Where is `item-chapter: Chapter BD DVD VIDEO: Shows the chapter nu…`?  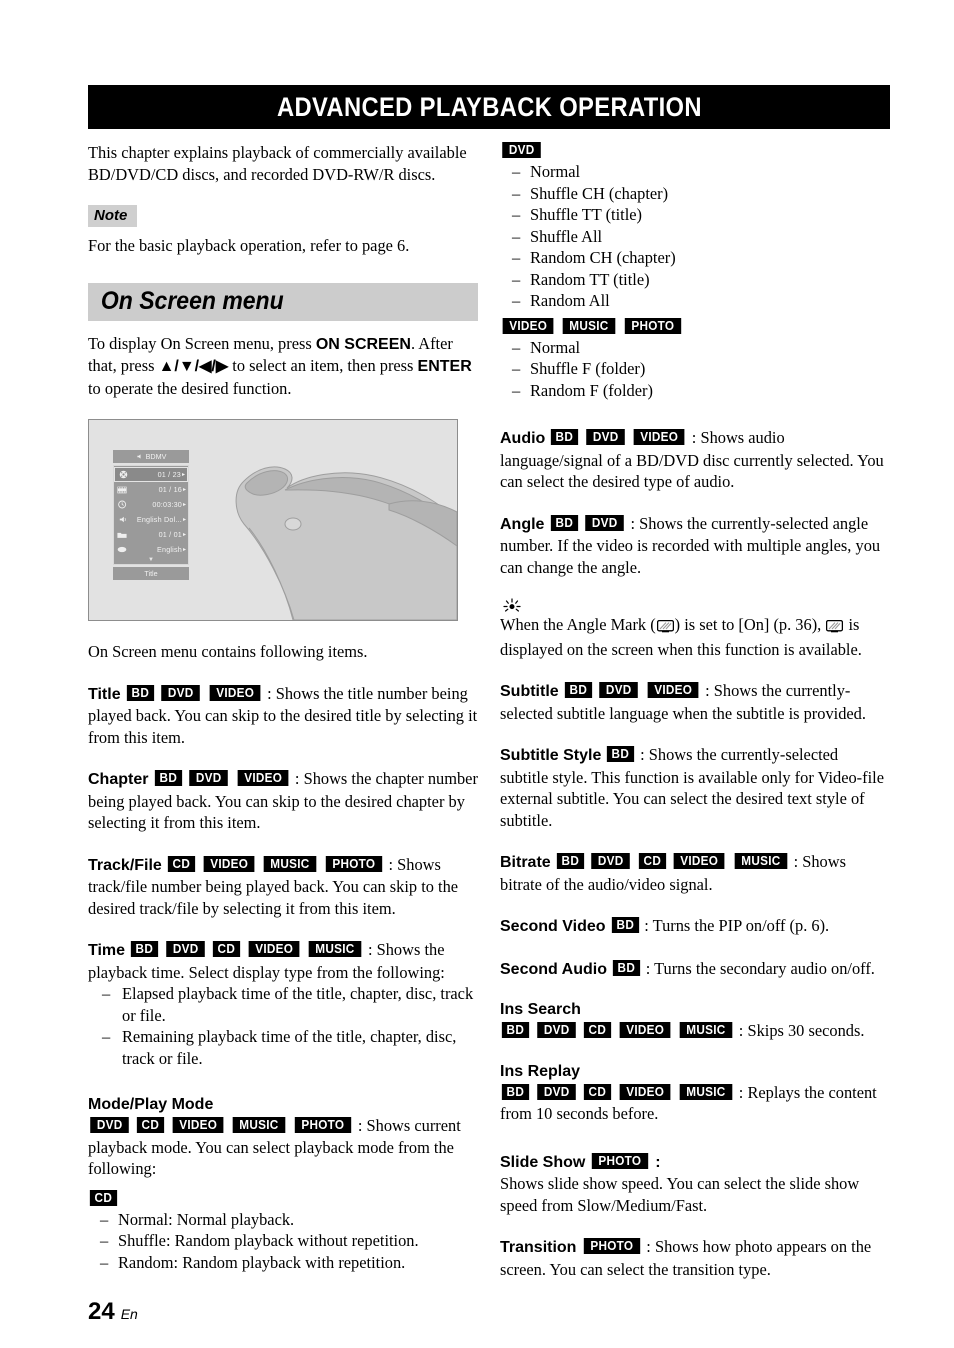
item-chapter: Chapter BD DVD VIDEO: Shows the chapter nu… is located at coordinates (283, 801).